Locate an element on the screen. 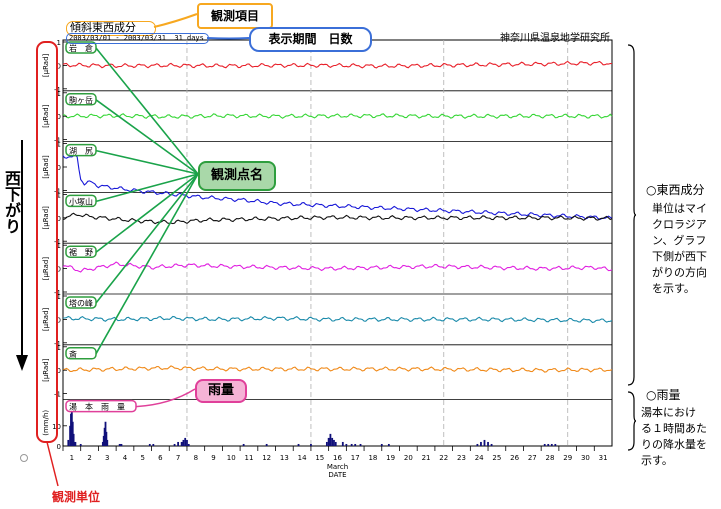 The height and width of the screenshot is (509, 721). x-tick-label: 14 is located at coordinates (302, 458).